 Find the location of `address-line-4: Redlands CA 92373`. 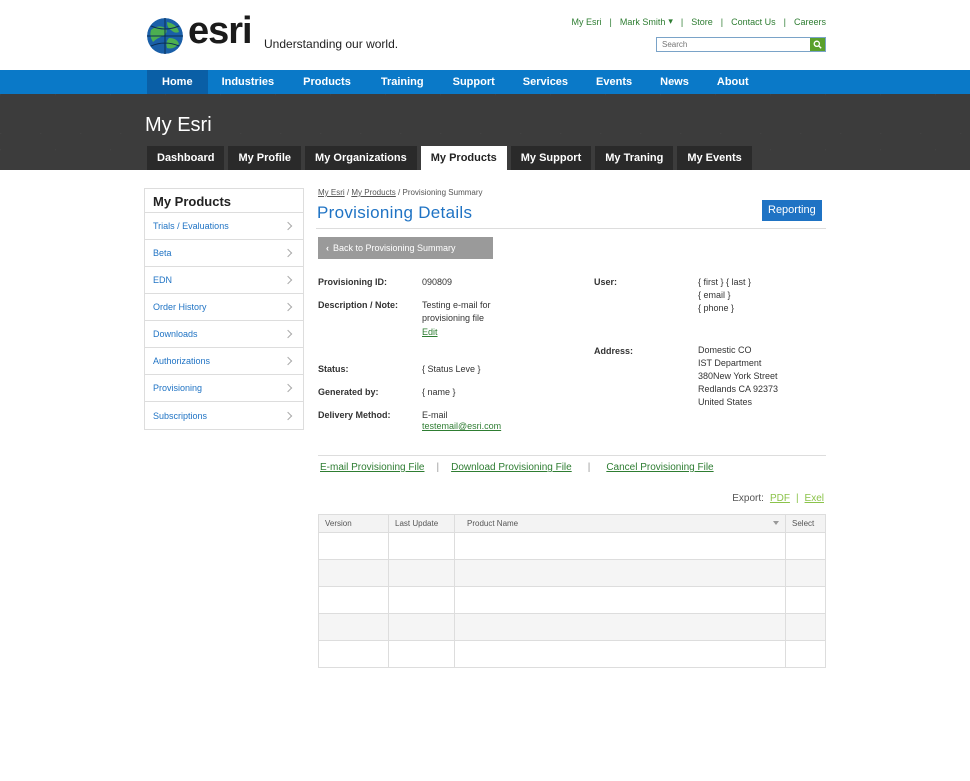

address-line-4: Redlands CA 92373 is located at coordinates (738, 389).